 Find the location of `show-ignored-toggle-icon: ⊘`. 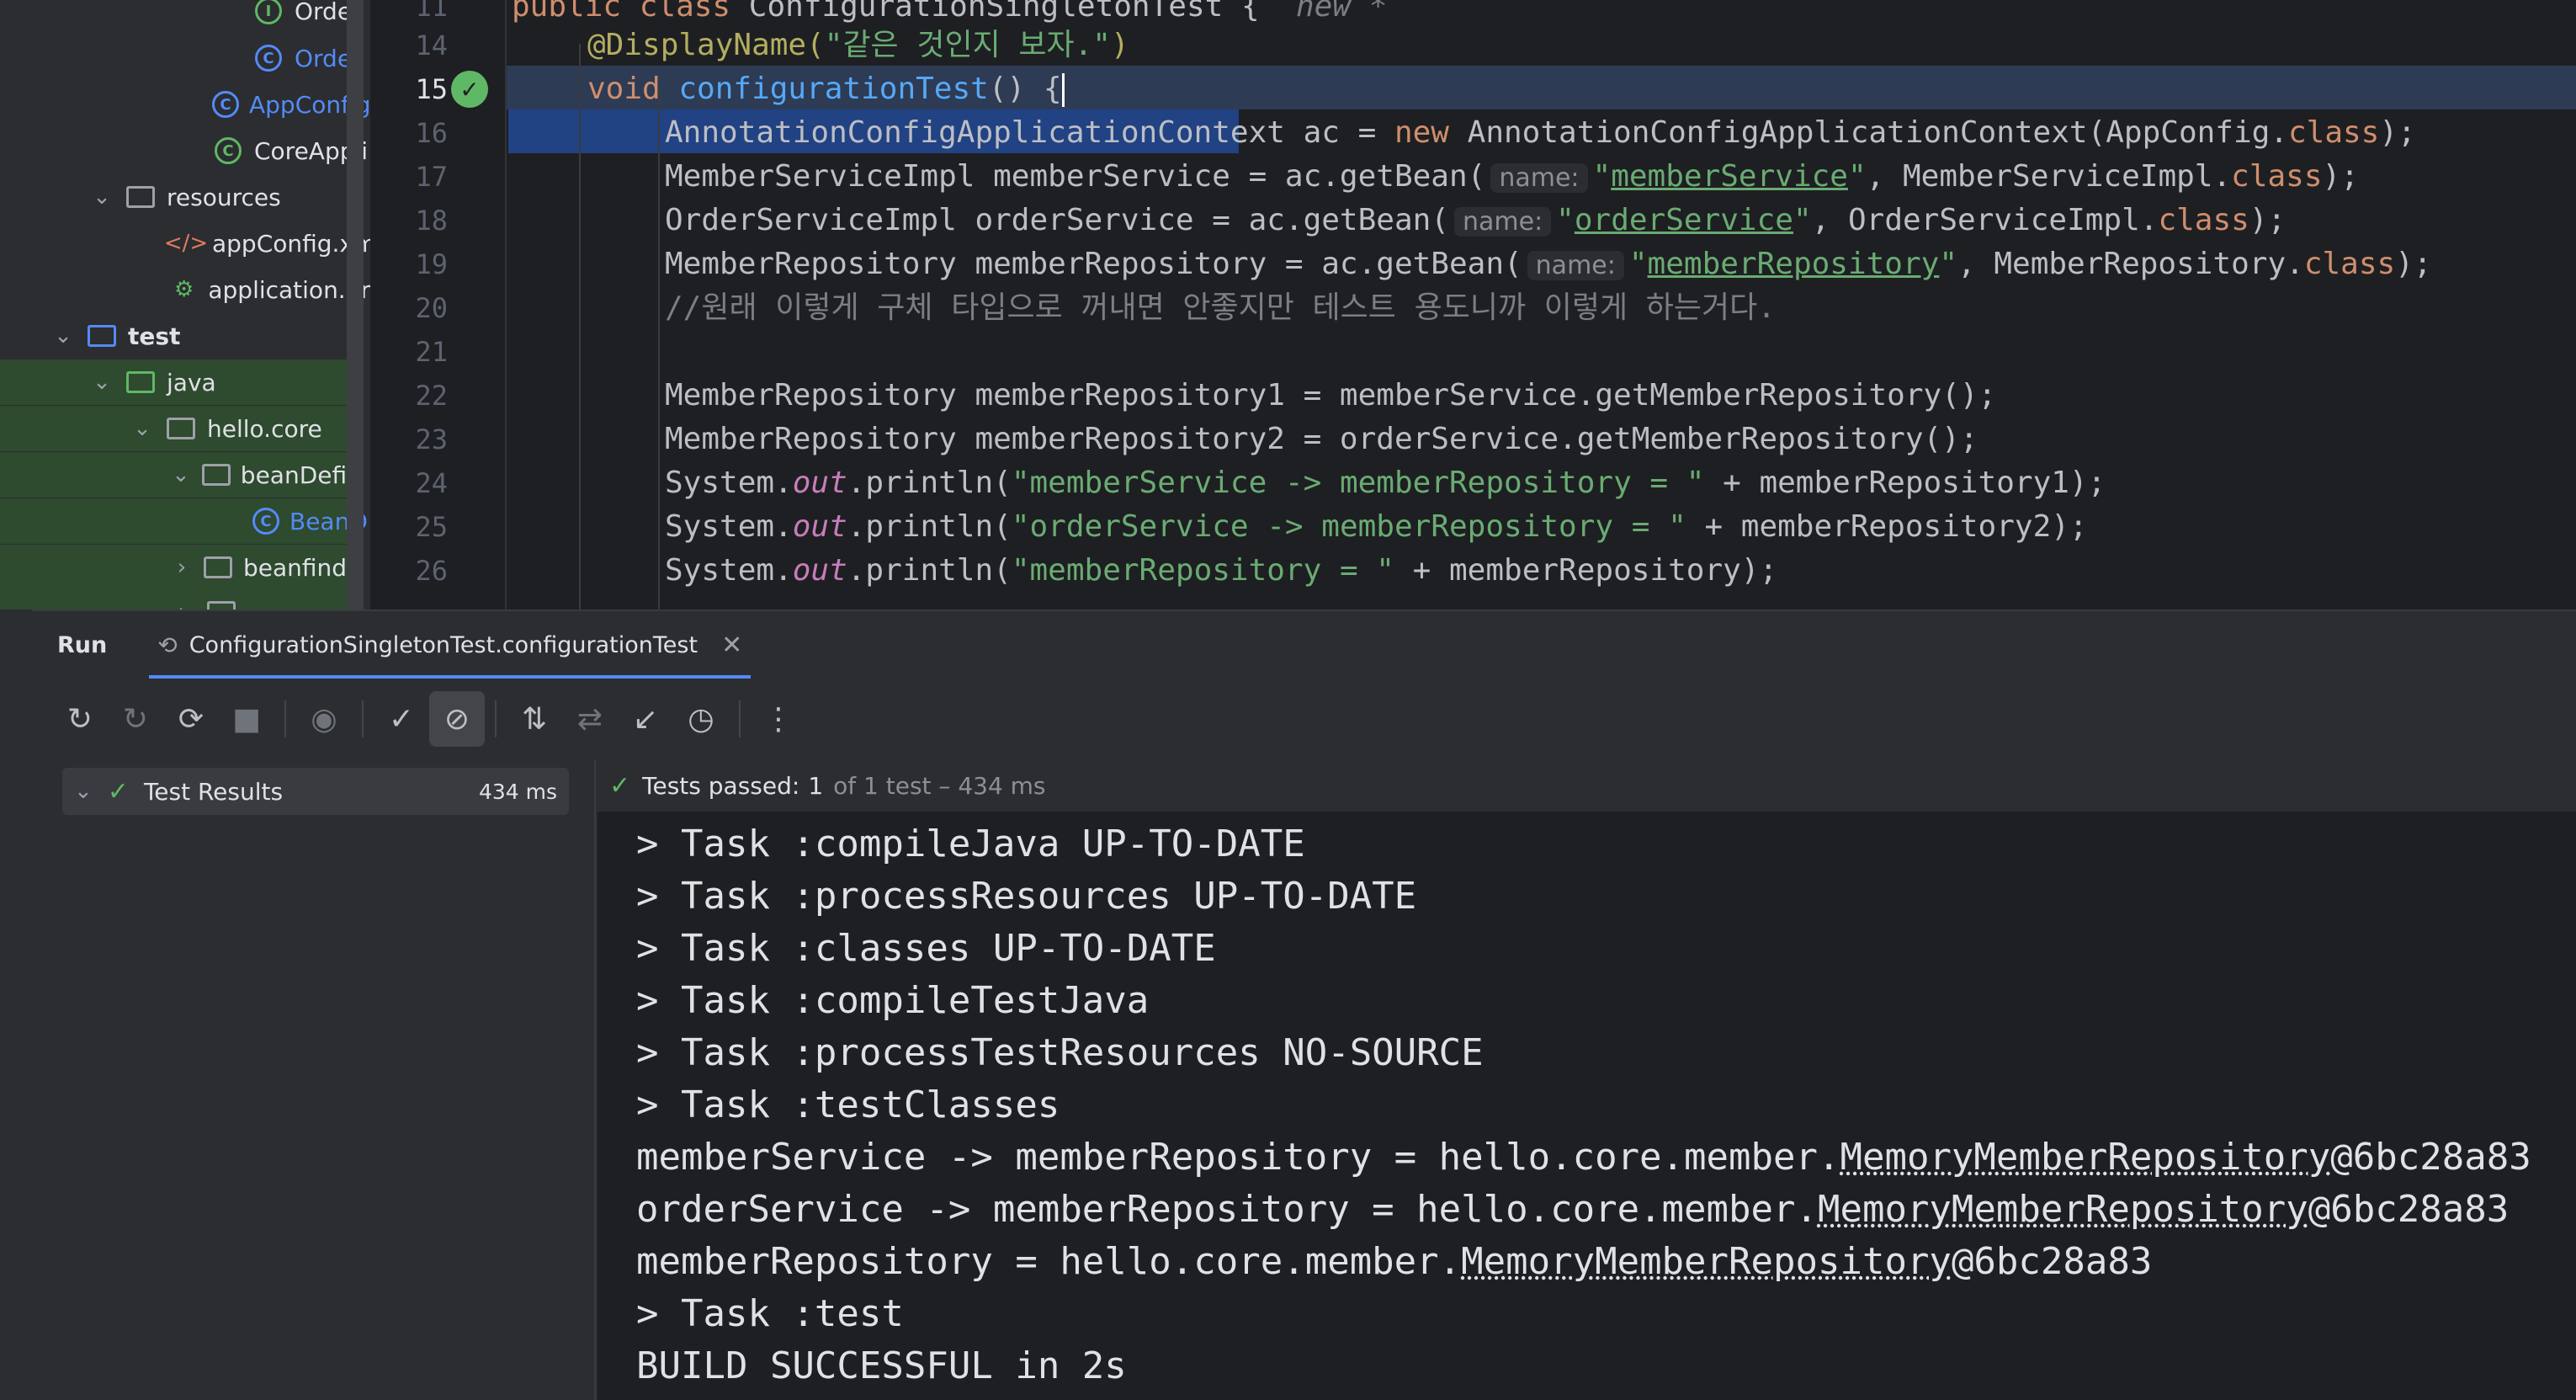

show-ignored-toggle-icon: ⊘ is located at coordinates (457, 719).